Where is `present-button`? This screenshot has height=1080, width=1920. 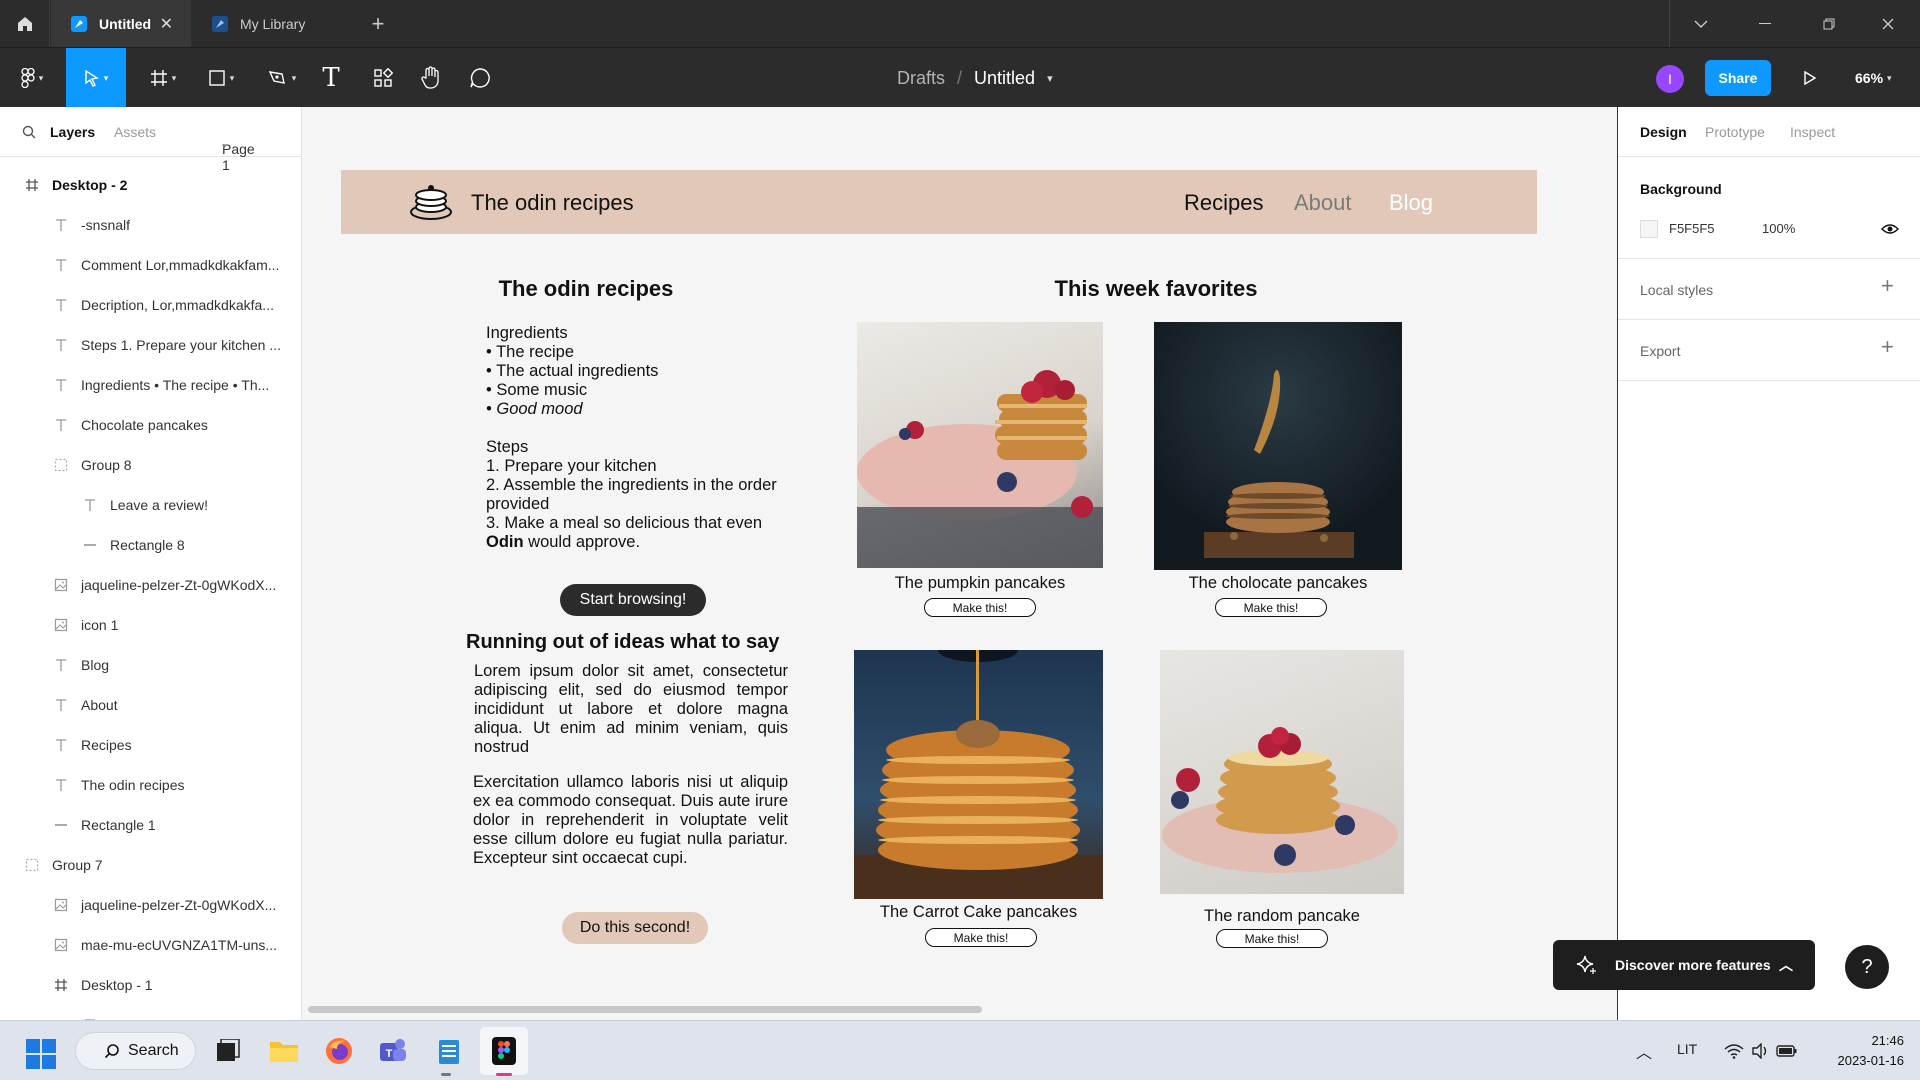
present-button is located at coordinates (1810, 78).